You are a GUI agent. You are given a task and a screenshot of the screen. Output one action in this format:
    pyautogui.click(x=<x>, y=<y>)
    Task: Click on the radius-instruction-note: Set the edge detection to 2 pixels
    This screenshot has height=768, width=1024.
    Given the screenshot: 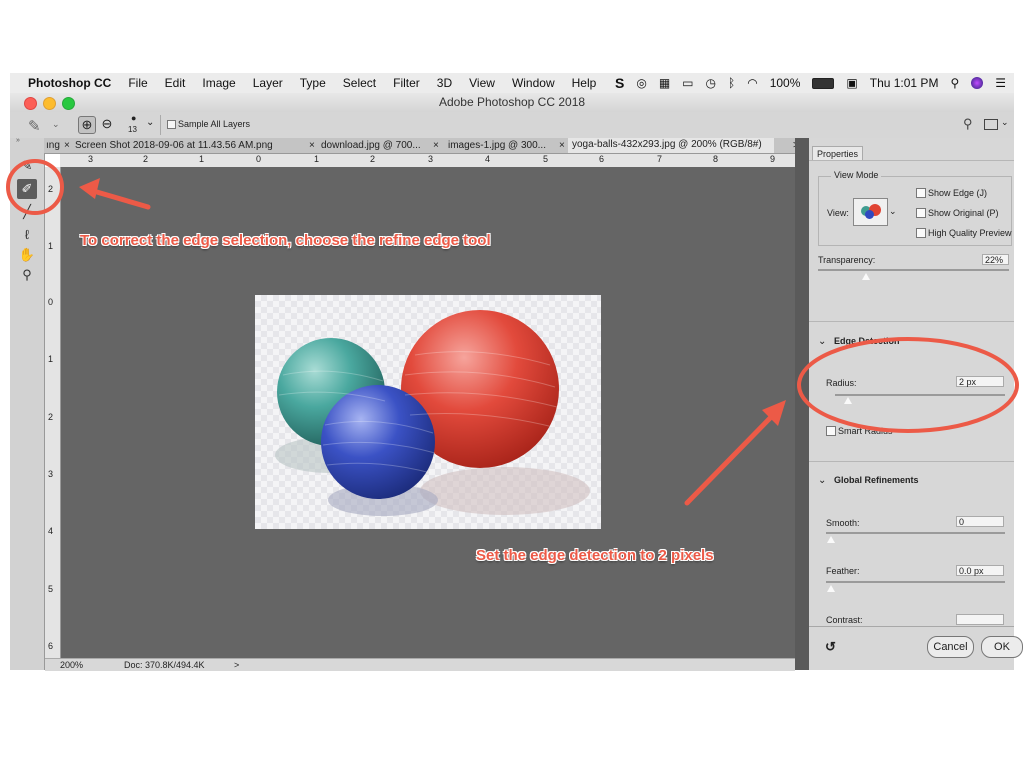 What is the action you would take?
    pyautogui.click(x=595, y=555)
    